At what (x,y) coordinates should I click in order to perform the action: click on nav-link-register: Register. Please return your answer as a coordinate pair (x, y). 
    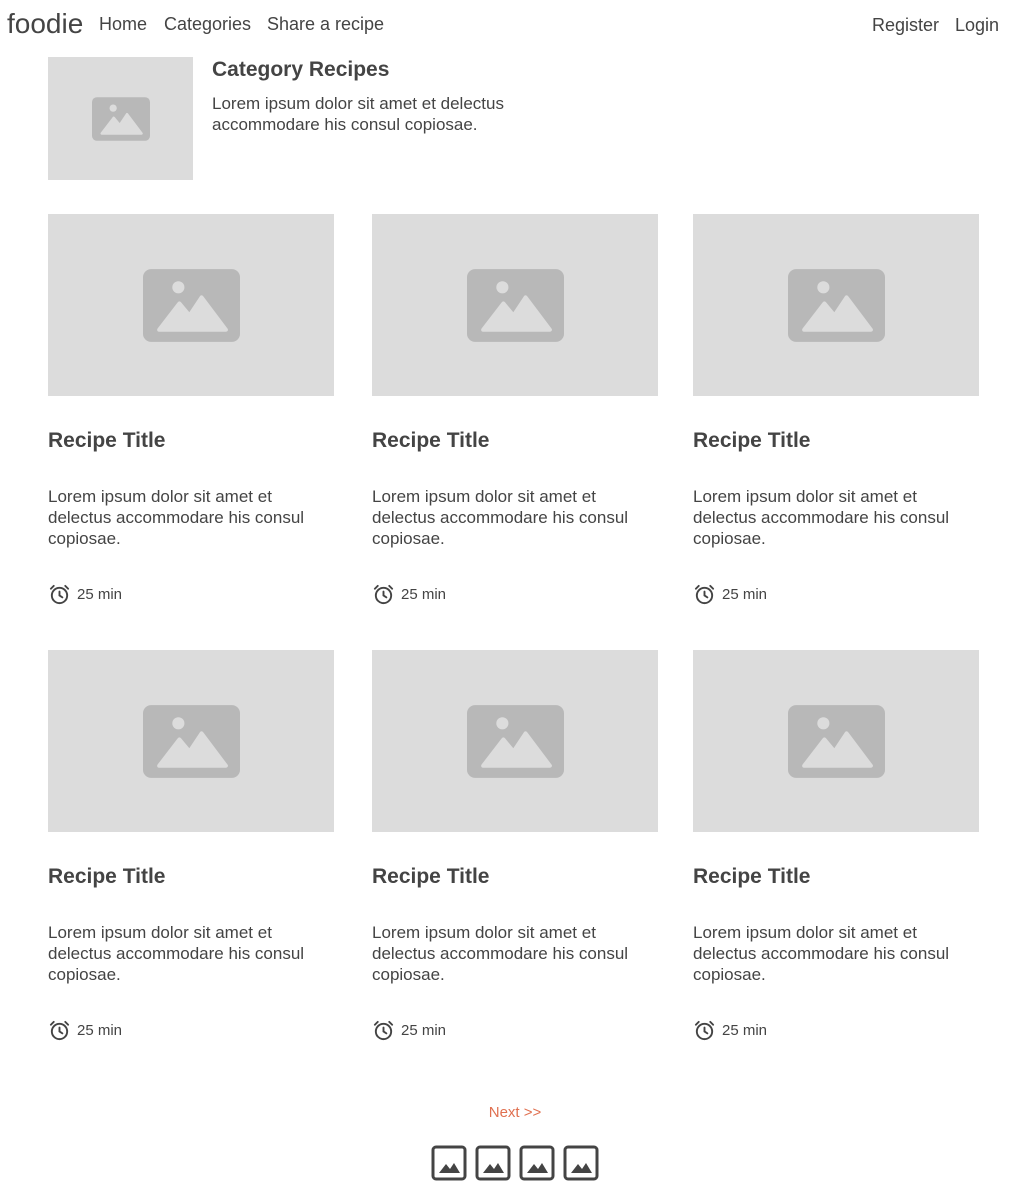
    Looking at the image, I should click on (905, 25).